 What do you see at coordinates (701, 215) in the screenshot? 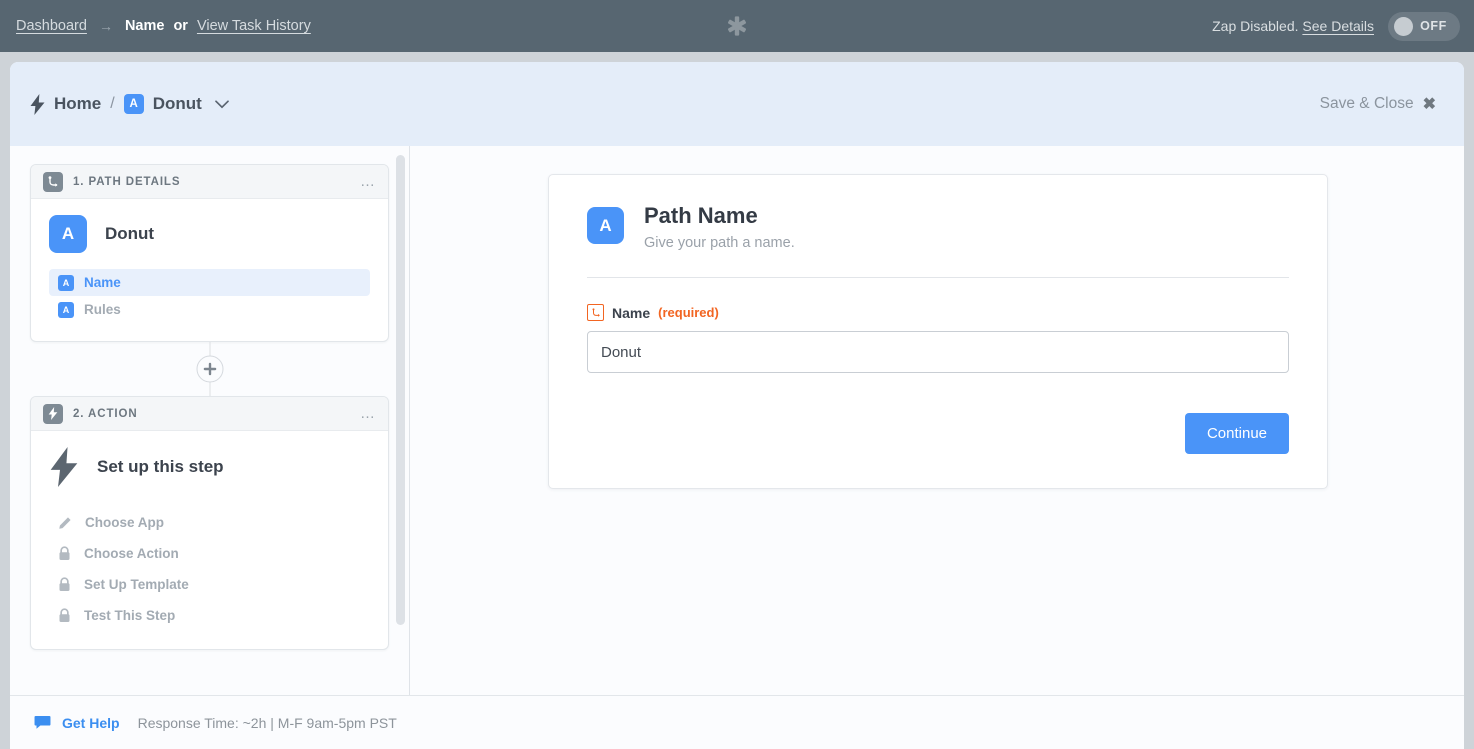
I see `page-title: Path Name` at bounding box center [701, 215].